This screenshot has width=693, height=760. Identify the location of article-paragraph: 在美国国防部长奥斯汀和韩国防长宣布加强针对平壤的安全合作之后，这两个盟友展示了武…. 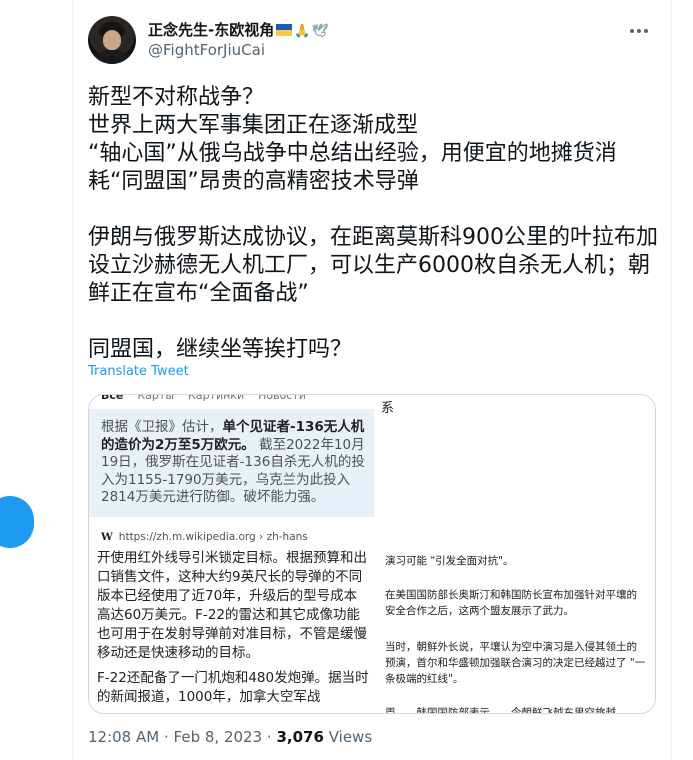
(511, 603).